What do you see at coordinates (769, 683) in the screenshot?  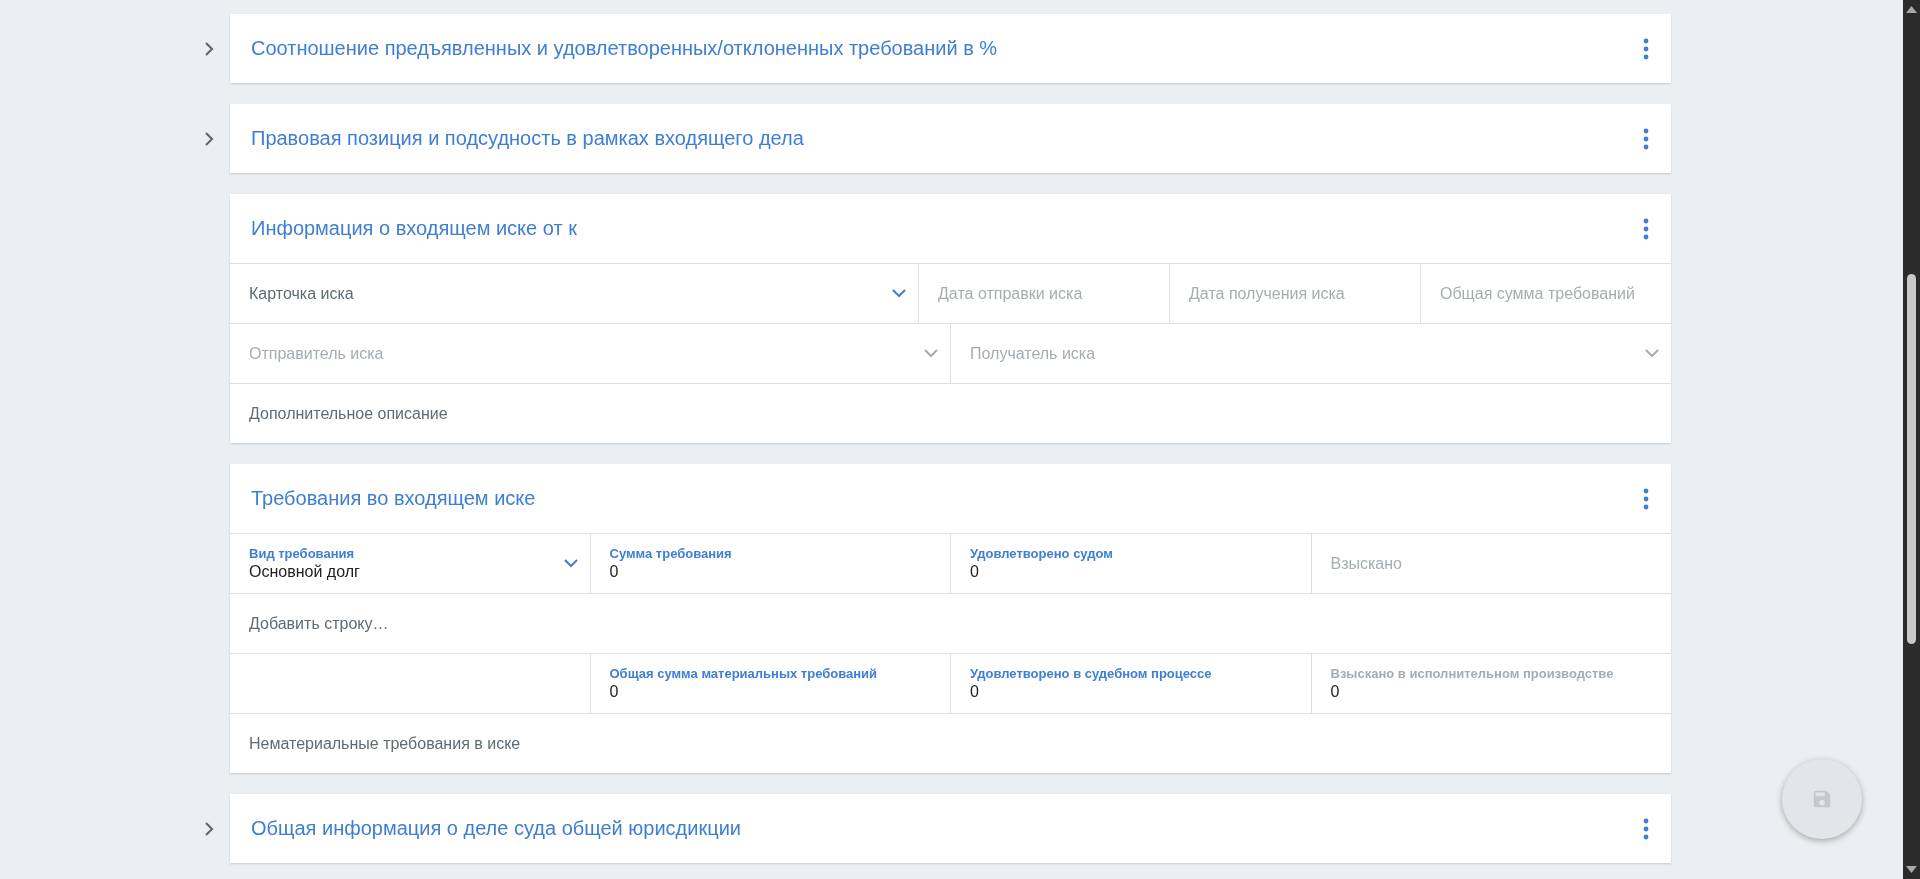 I see `input-field: Общая сумма материальных требований 0` at bounding box center [769, 683].